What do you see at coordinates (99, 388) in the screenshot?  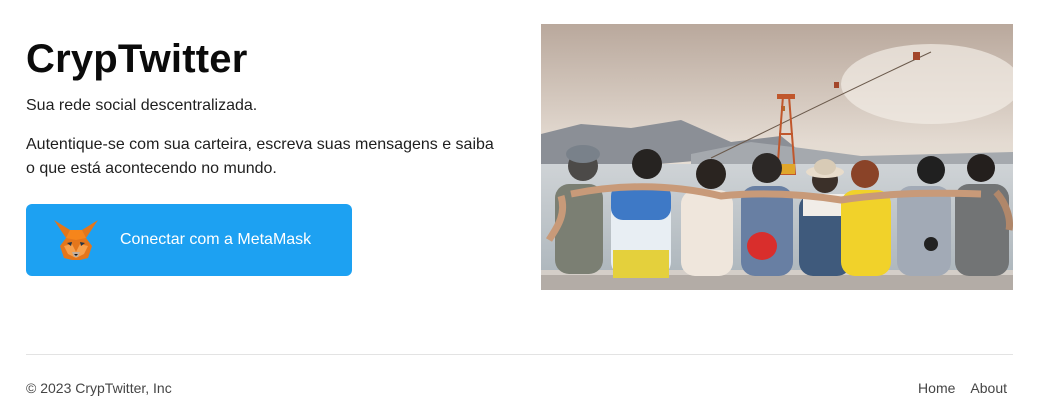 I see `copyright-text: © 2023 CrypTwitter, Inc` at bounding box center [99, 388].